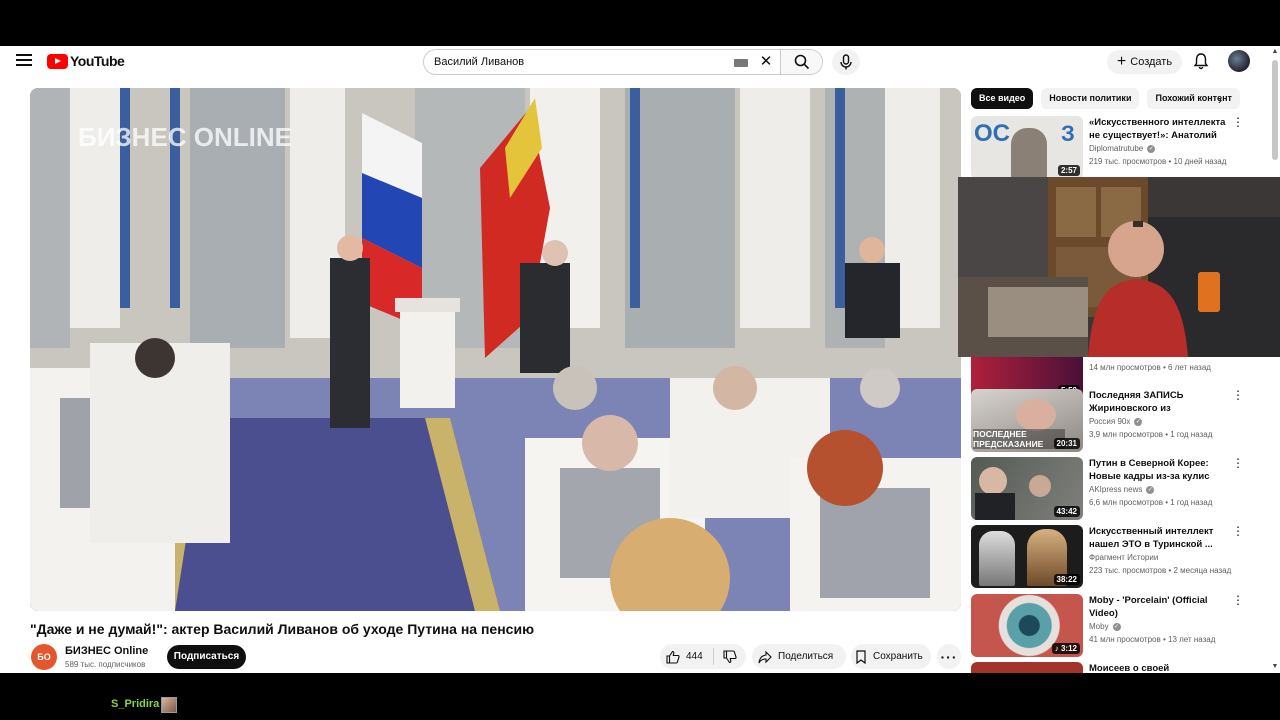 The image size is (1280, 720). I want to click on recommendation-meta: 6,6 млн просмотров • 1 год назад, so click(1151, 502).